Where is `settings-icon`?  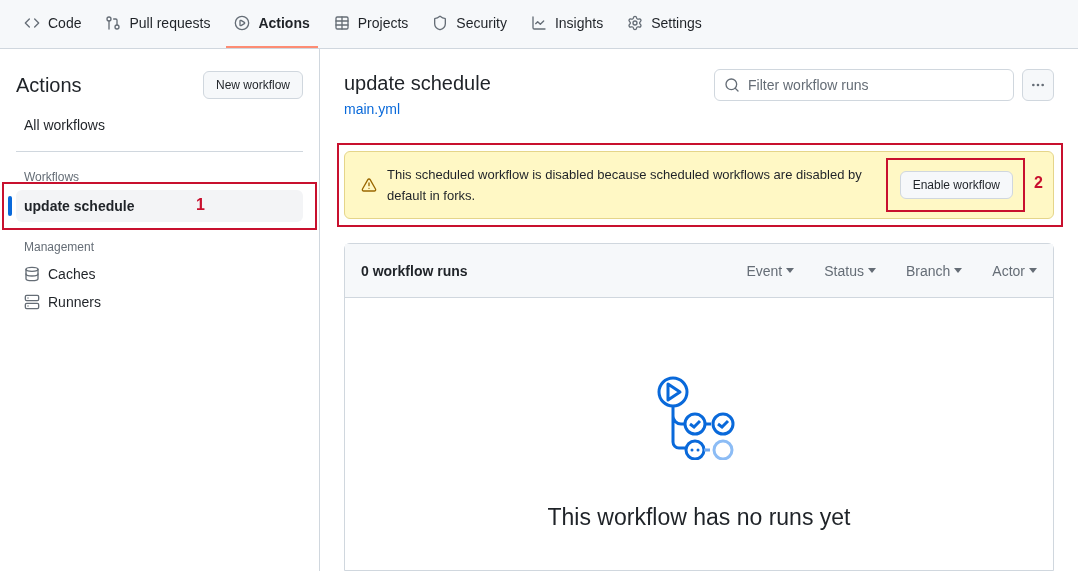
settings-icon is located at coordinates (635, 23).